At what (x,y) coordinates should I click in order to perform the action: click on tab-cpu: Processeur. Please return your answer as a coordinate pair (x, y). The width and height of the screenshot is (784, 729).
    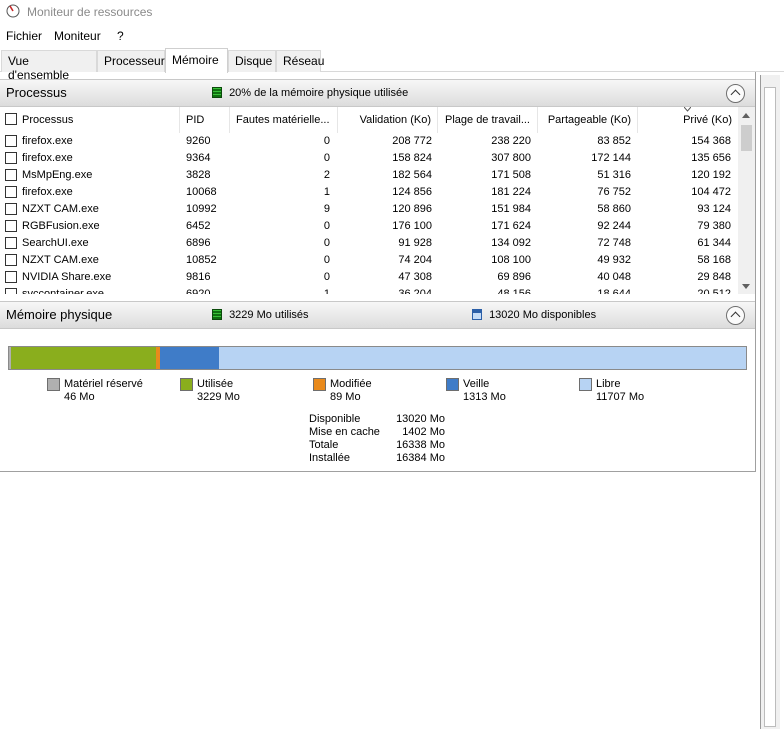
    Looking at the image, I should click on (131, 61).